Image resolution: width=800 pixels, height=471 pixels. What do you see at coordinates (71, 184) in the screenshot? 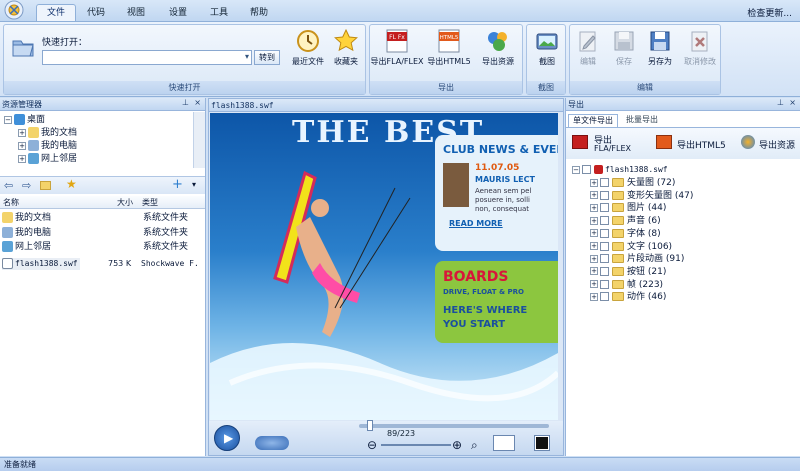
I see `favorite-star-icon: ★` at bounding box center [71, 184].